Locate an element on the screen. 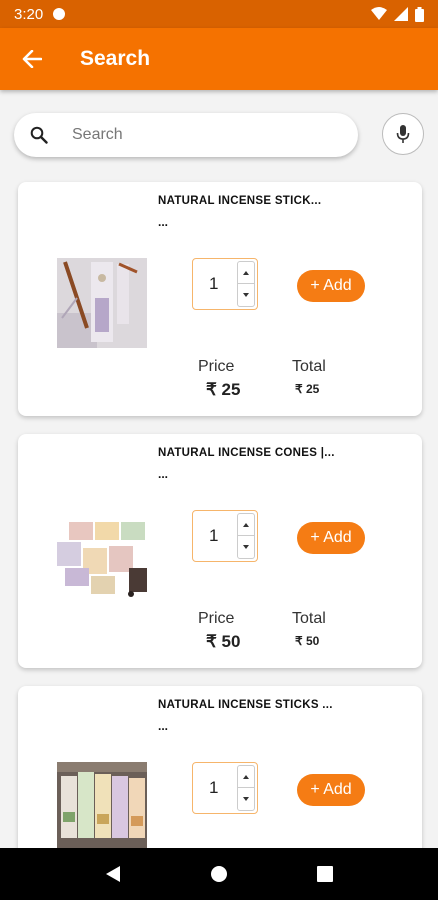  search-input is located at coordinates (202, 135).